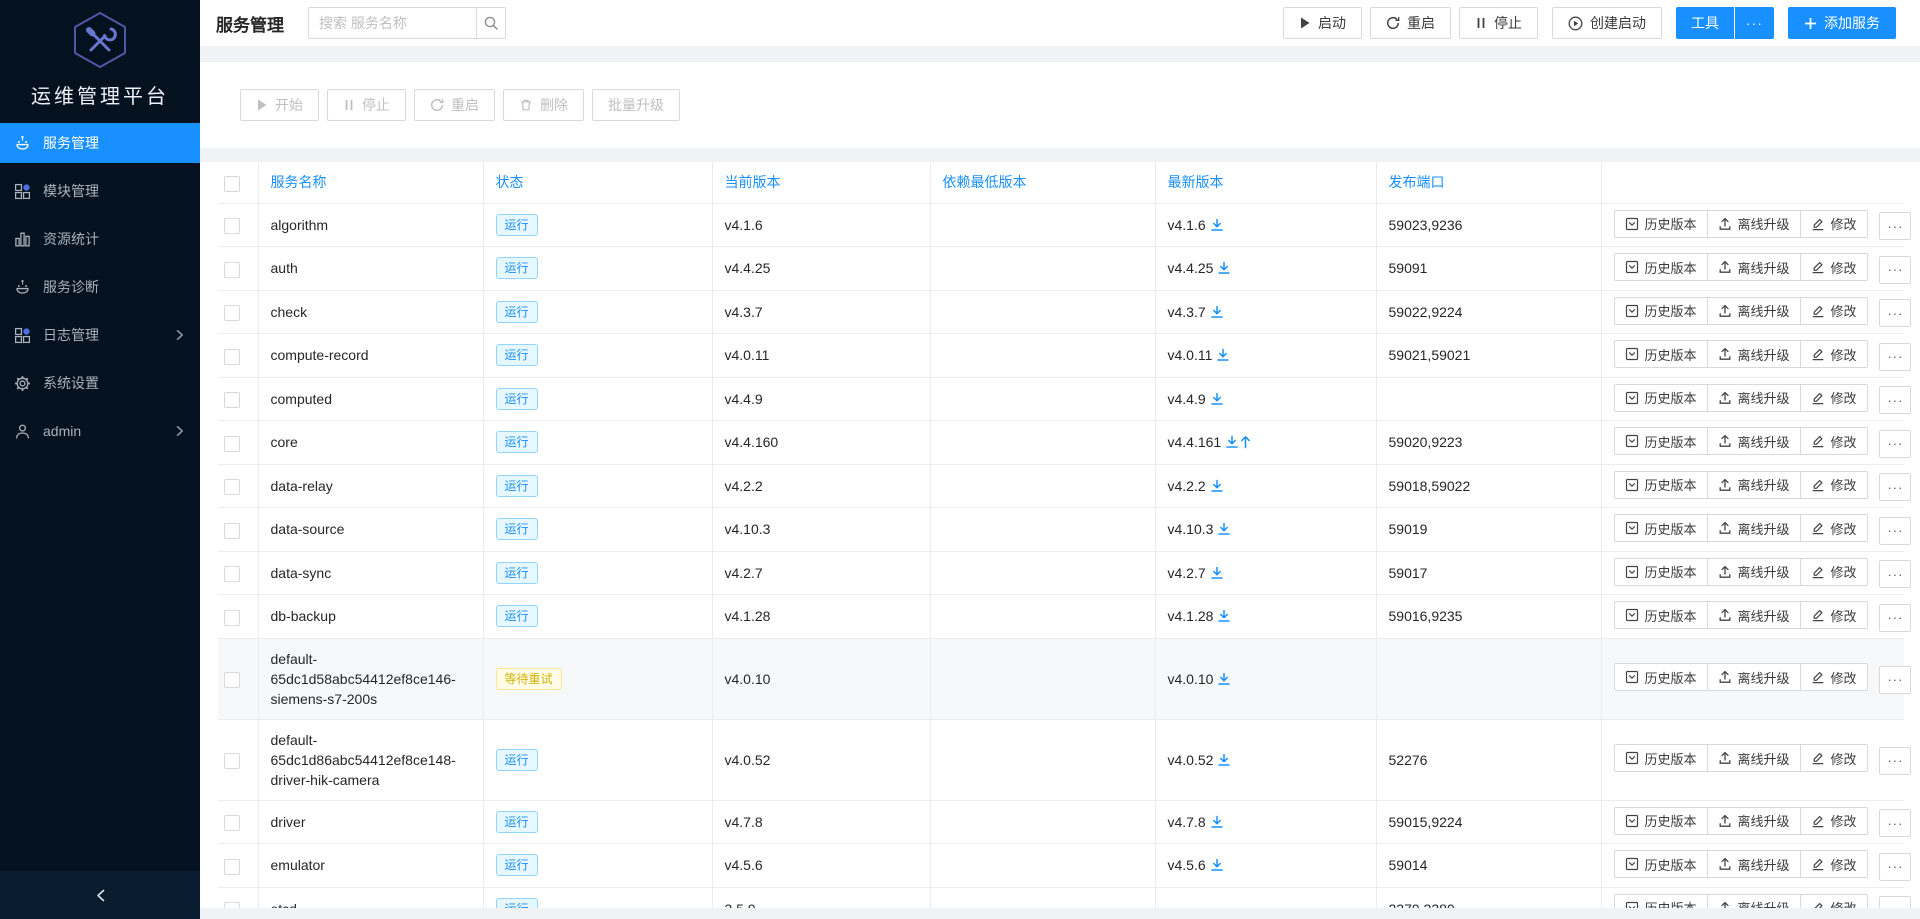  What do you see at coordinates (1842, 23) in the screenshot?
I see `add-service-button: 添加服务` at bounding box center [1842, 23].